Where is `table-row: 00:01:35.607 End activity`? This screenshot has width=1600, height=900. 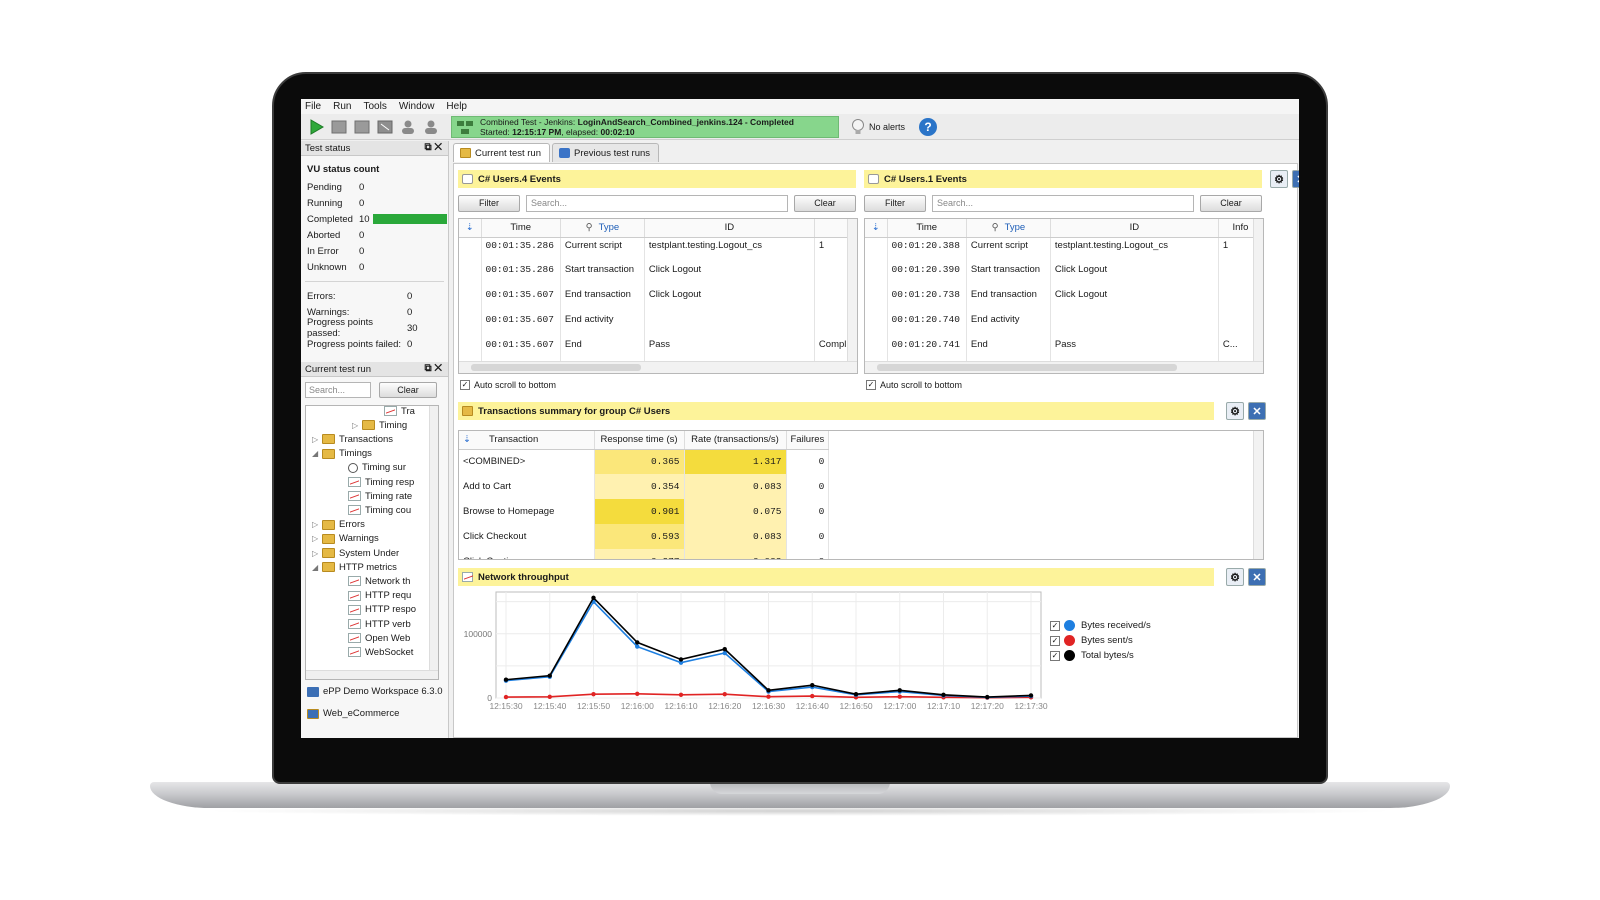 table-row: 00:01:35.607 End activity is located at coordinates (658, 324).